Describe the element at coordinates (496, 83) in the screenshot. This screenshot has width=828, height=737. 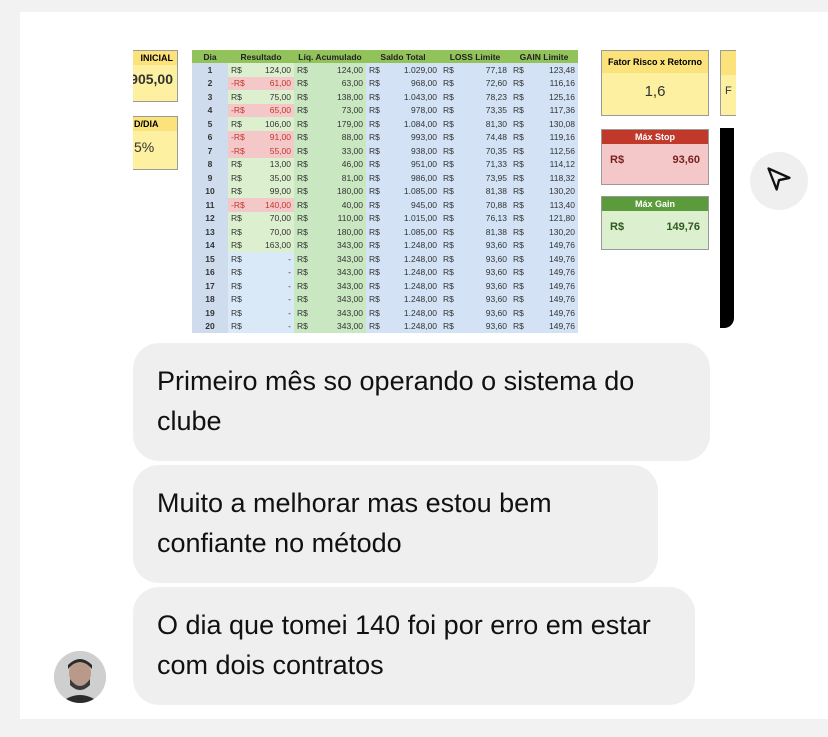
I see `cell-loss-limite-value: 72,60` at that location.